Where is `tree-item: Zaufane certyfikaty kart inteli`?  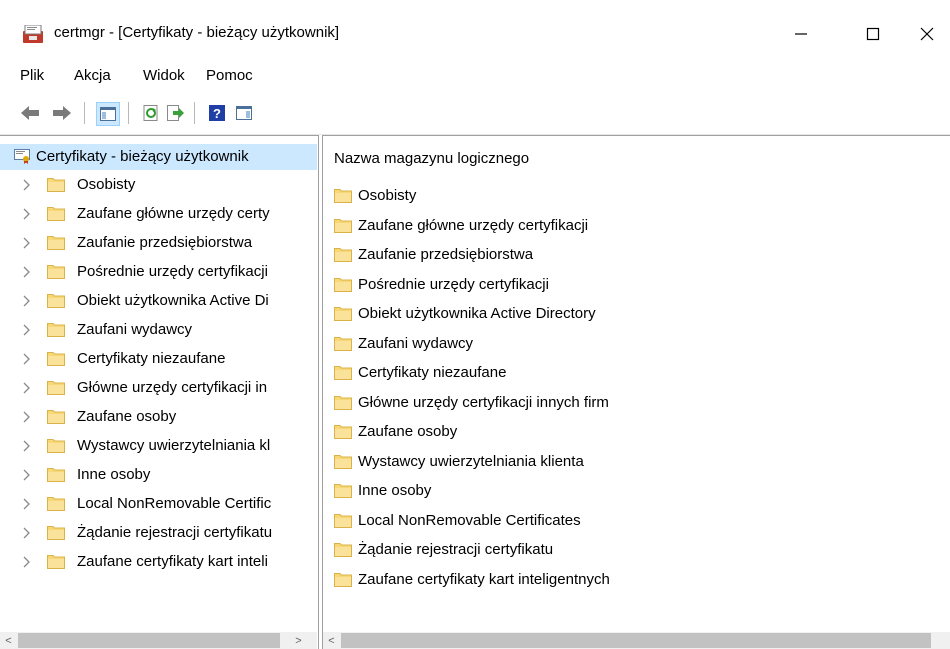
tree-item: Zaufane certyfikaty kart inteli is located at coordinates (158, 562).